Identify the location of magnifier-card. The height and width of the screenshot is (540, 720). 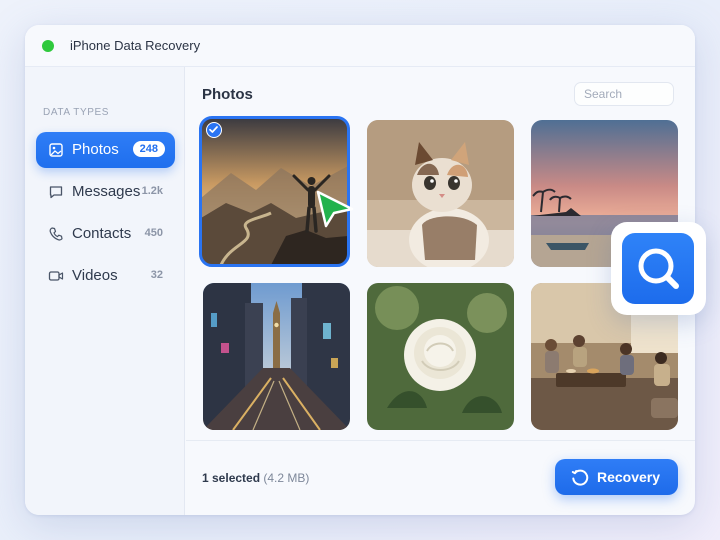
(658, 268).